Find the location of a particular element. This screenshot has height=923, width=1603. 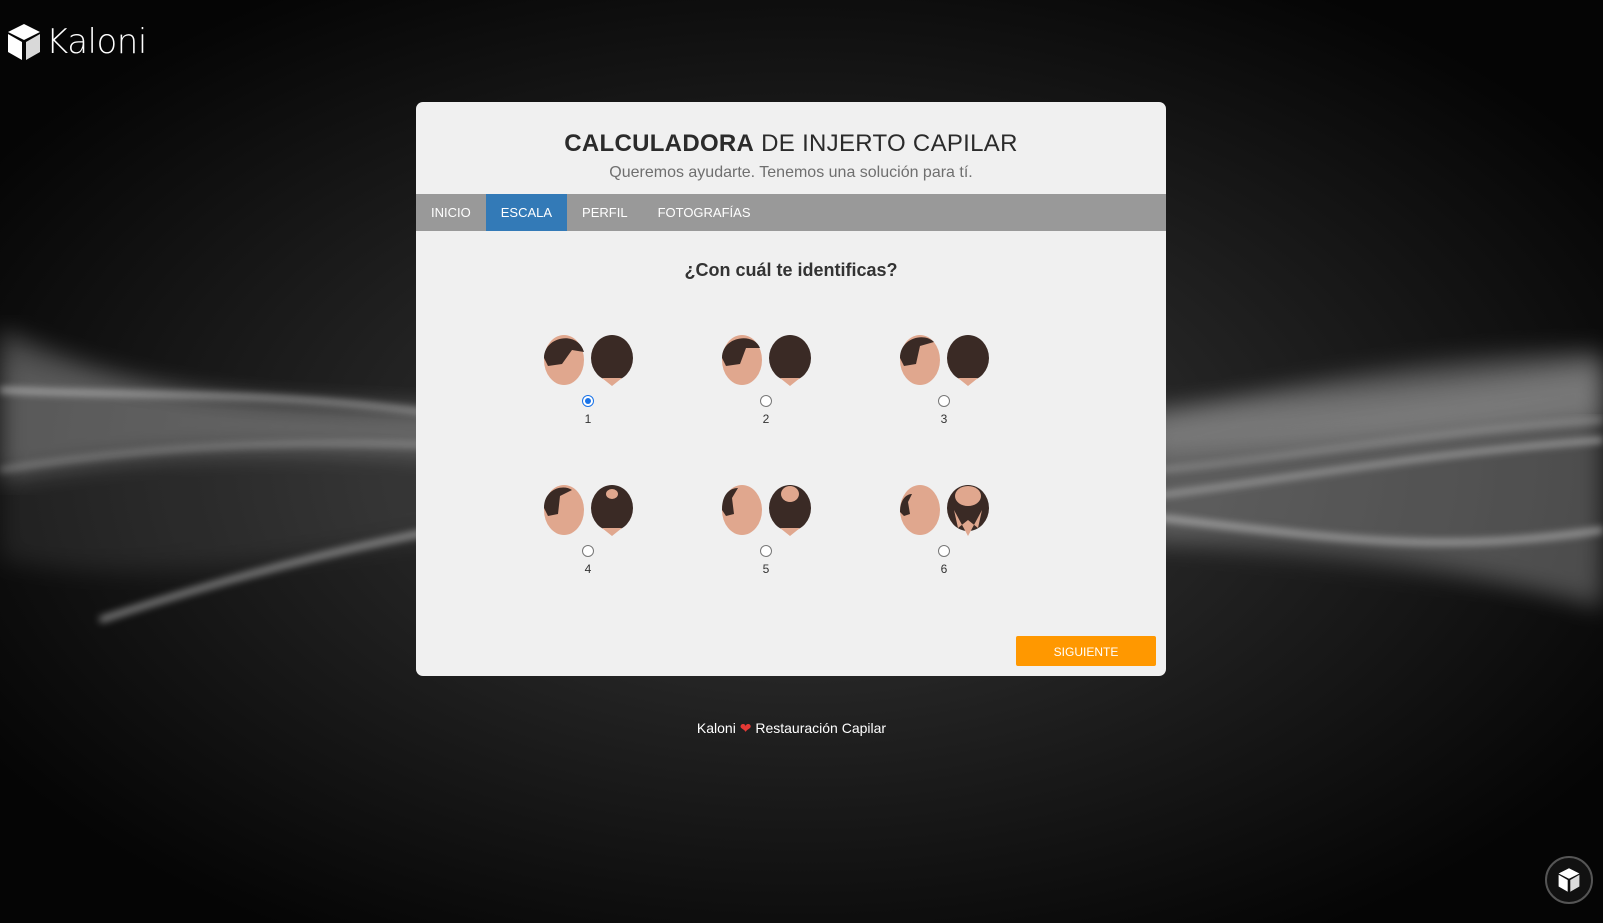

next-button: SIGUIENTE is located at coordinates (1086, 651).